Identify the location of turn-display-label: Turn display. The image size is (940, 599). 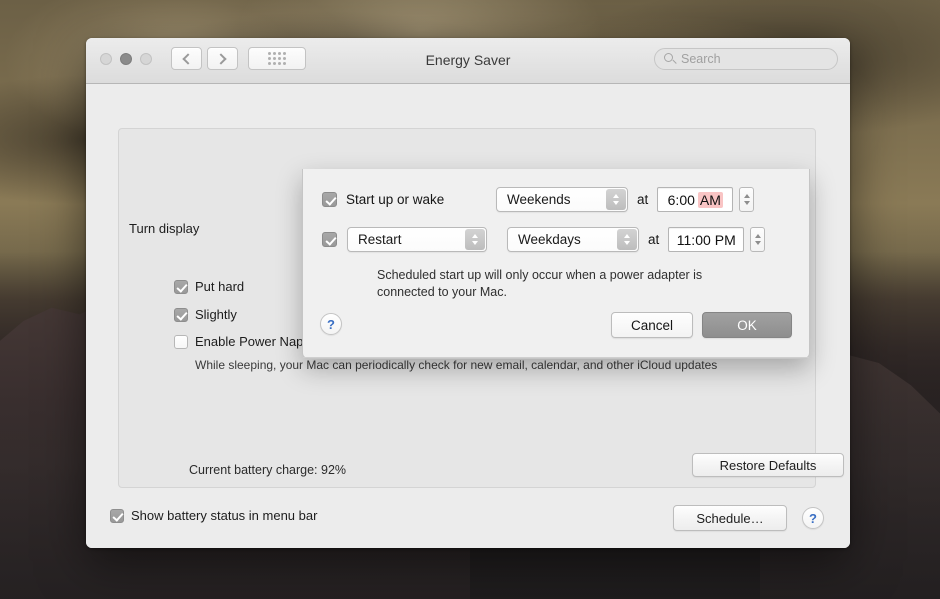
(164, 228).